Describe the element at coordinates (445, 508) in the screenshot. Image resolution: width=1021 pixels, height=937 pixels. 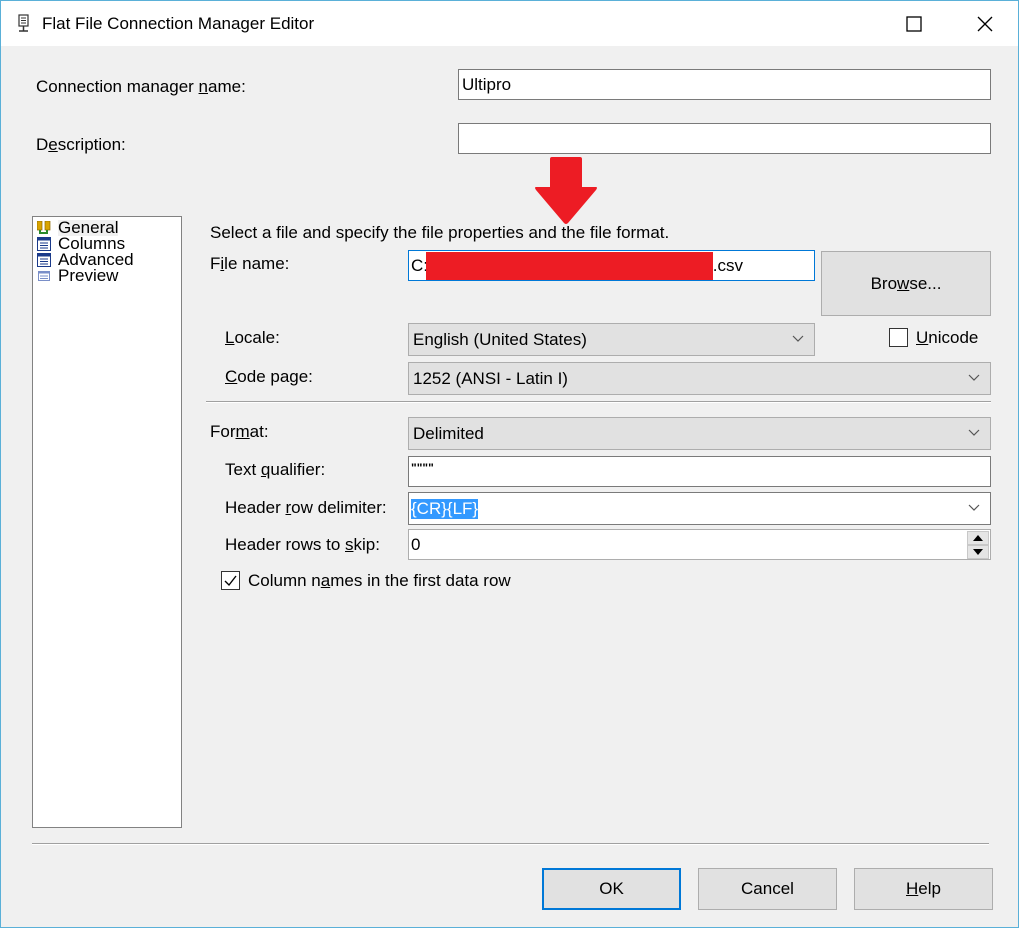
I see `dropdown-value: {CR}{LF}` at that location.